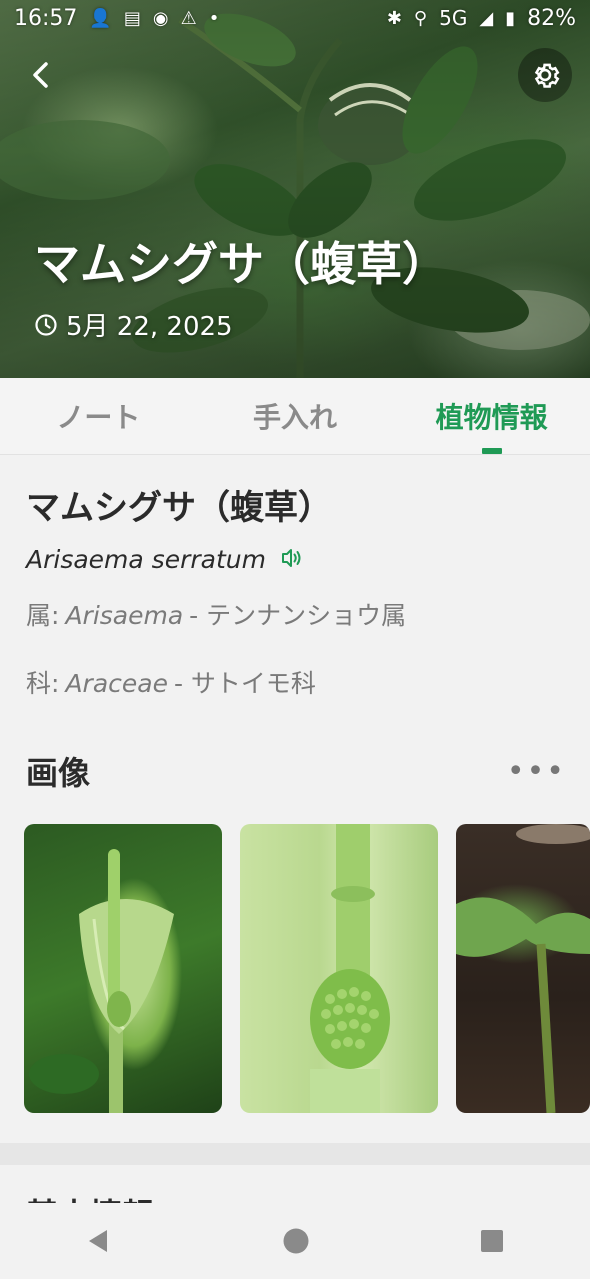 The height and width of the screenshot is (1279, 590). I want to click on scientific-name-row: Arisaema serratum, so click(295, 559).